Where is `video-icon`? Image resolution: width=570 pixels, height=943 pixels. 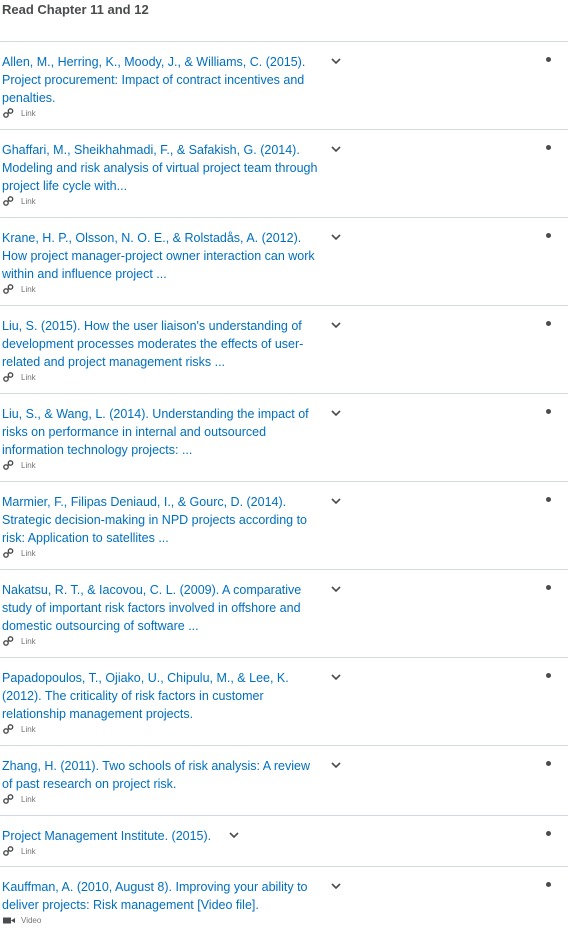
video-icon is located at coordinates (9, 920).